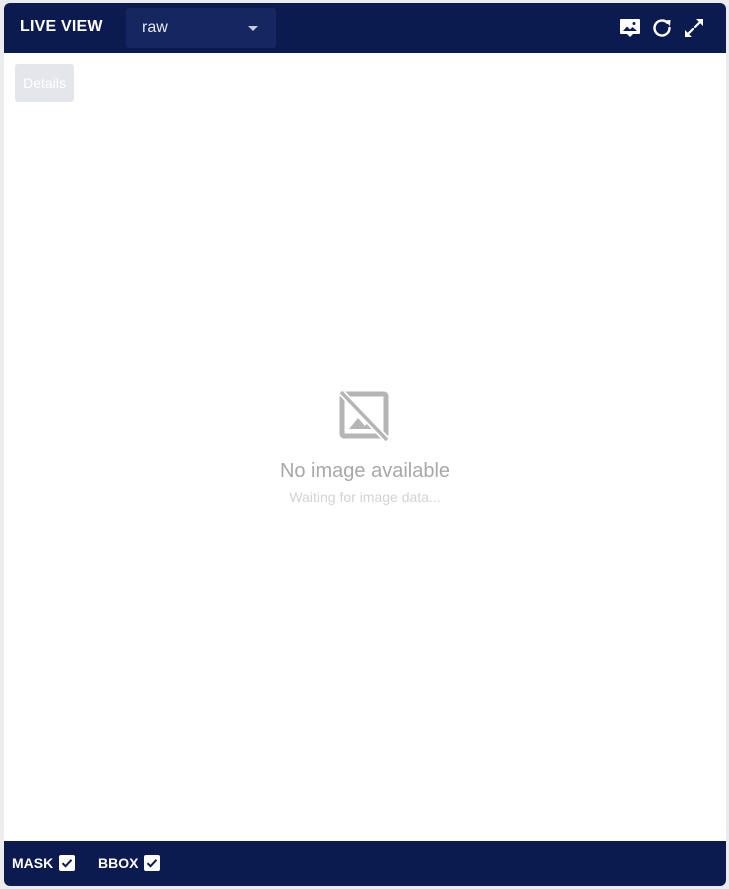 The height and width of the screenshot is (889, 729). What do you see at coordinates (33, 863) in the screenshot?
I see `mask-toggle-label: MASK` at bounding box center [33, 863].